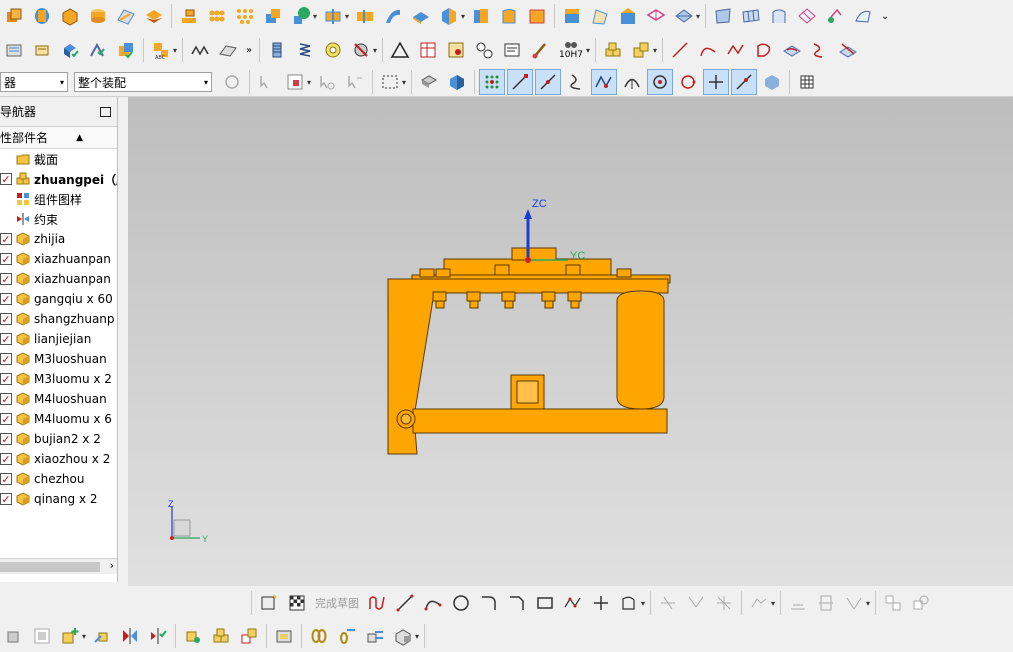 This screenshot has width=1013, height=652. I want to click on restore-window-icon, so click(105, 111).